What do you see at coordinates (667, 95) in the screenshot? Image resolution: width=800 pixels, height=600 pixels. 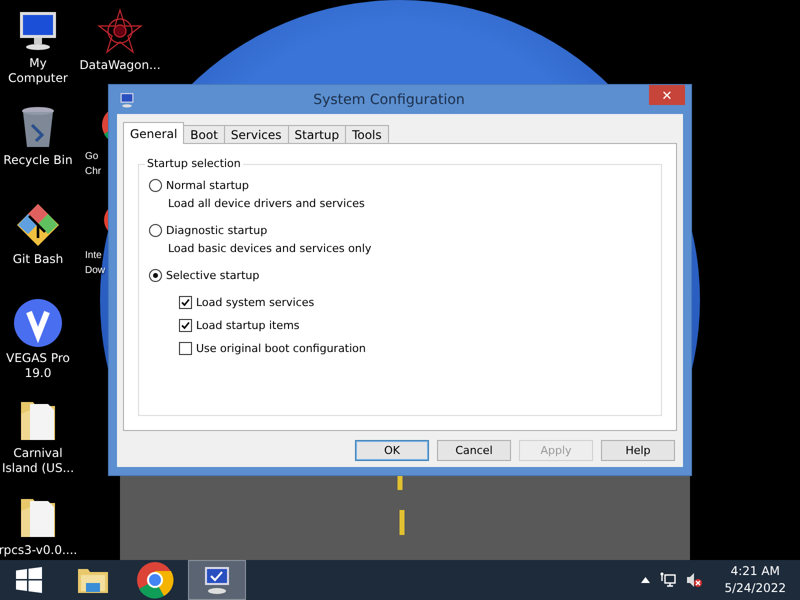 I see `close-button: ✕` at bounding box center [667, 95].